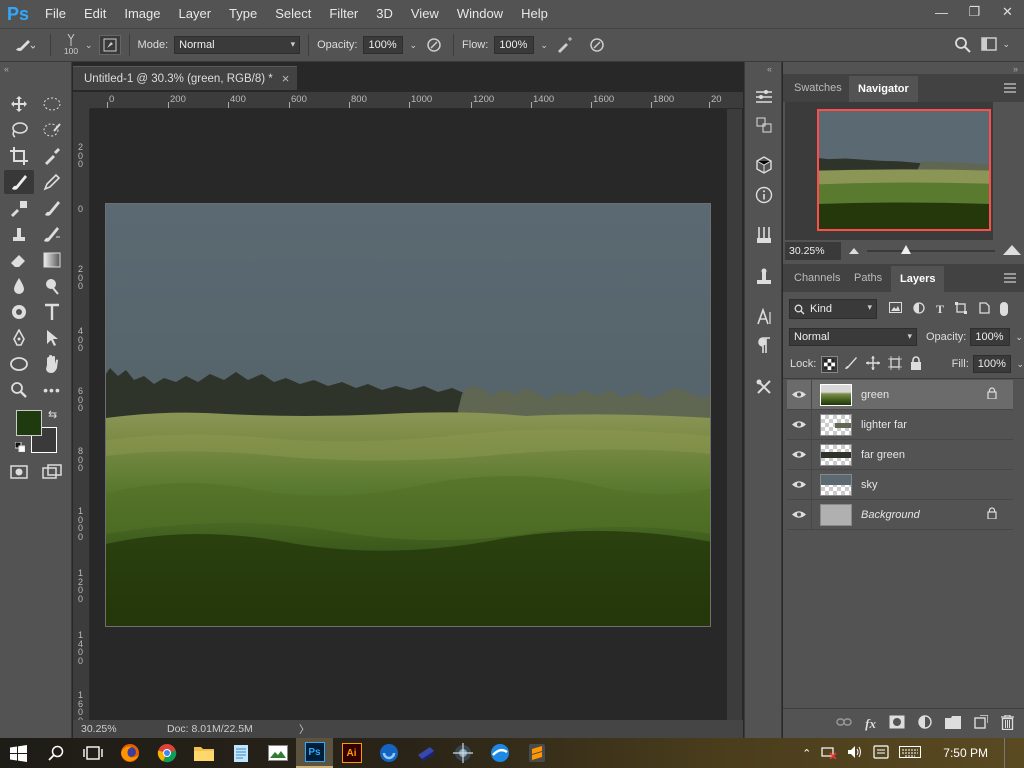  Describe the element at coordinates (806, 753) in the screenshot. I see `show-hidden-icons-chevron-icon: ⌃` at that location.